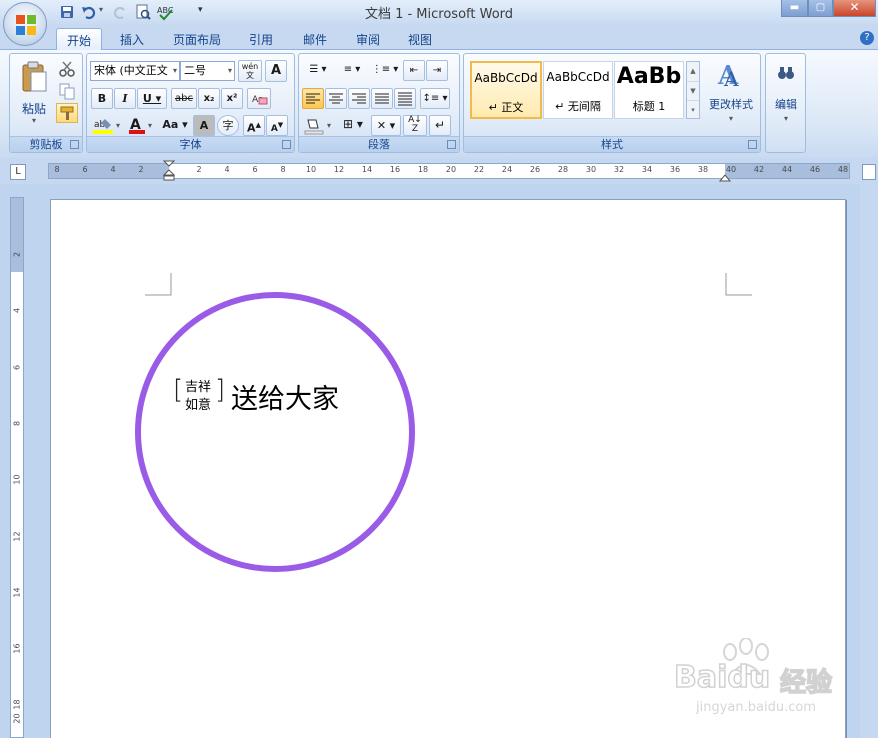 Image resolution: width=878 pixels, height=738 pixels. I want to click on paragraph-launcher-icon, so click(451, 144).